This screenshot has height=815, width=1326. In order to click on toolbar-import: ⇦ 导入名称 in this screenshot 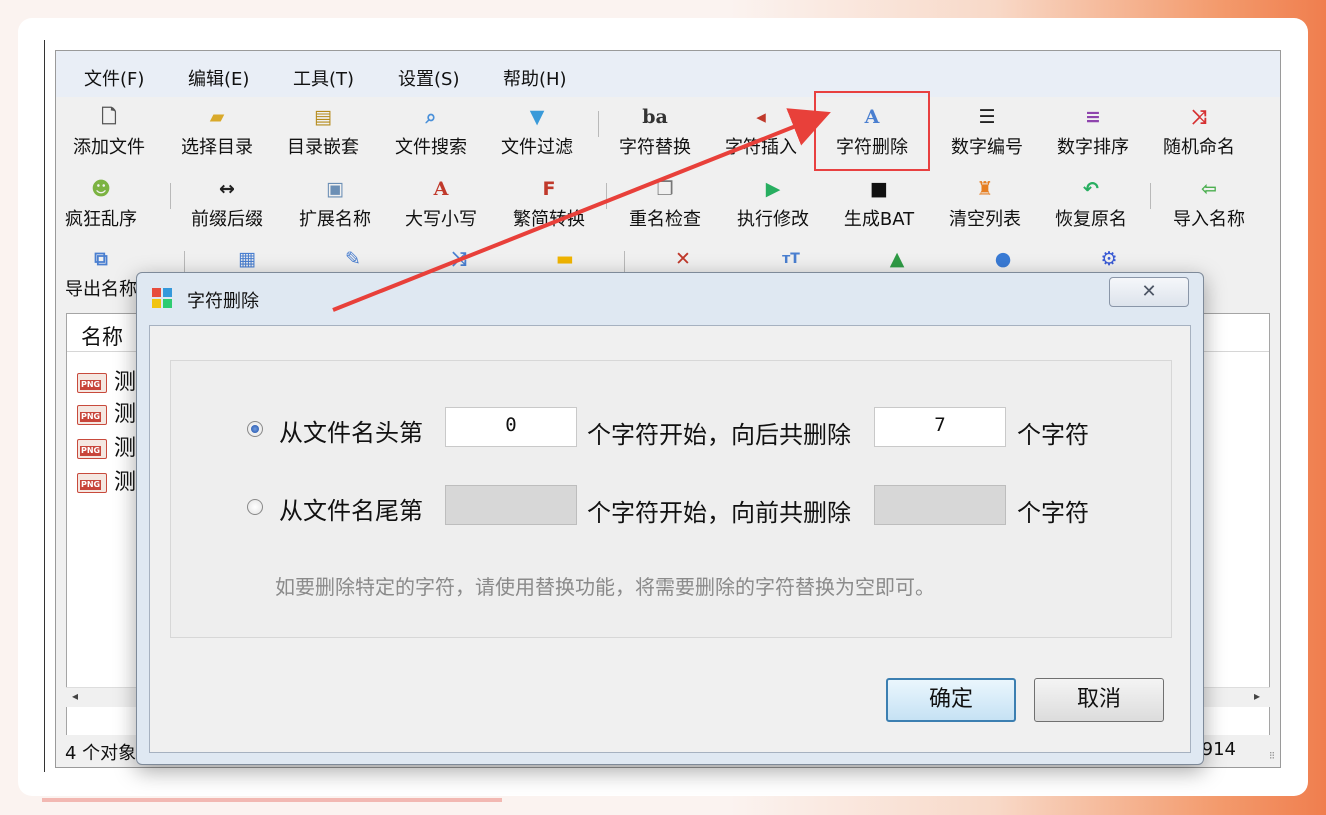, I will do `click(1209, 210)`.